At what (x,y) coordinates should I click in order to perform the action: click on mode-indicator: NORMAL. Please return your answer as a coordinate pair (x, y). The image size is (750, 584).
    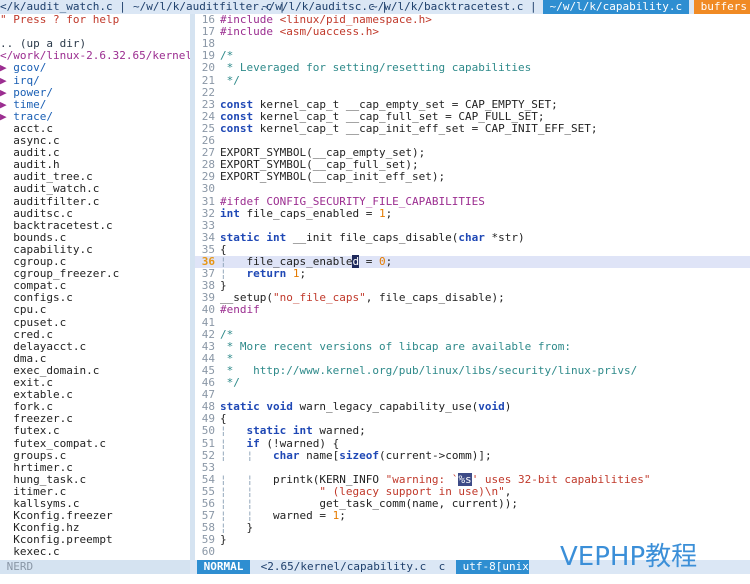
    Looking at the image, I should click on (223, 567).